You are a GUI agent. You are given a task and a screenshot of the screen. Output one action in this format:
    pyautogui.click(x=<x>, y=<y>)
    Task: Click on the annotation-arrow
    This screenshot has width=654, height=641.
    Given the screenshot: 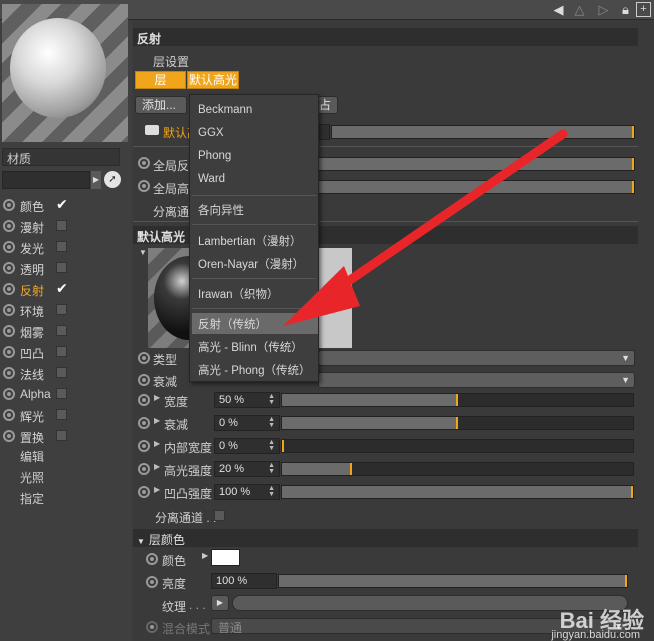 What is the action you would take?
    pyautogui.click(x=425, y=227)
    